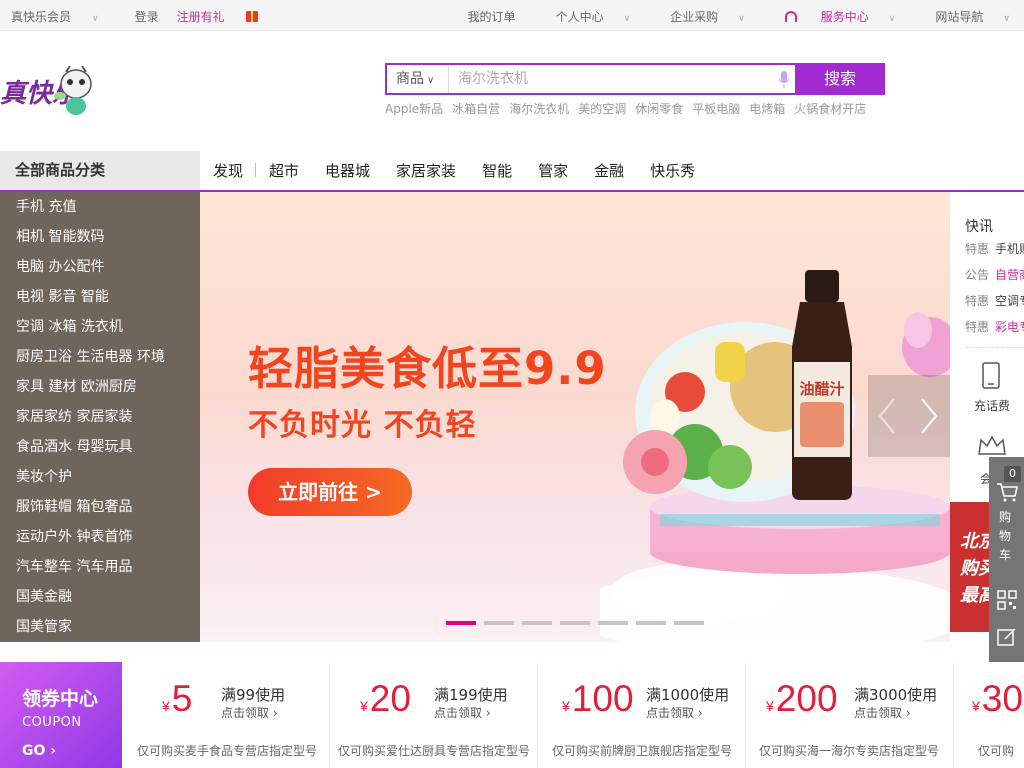  Describe the element at coordinates (476, 108) in the screenshot. I see `hot-word-link: 冰箱自营` at that location.